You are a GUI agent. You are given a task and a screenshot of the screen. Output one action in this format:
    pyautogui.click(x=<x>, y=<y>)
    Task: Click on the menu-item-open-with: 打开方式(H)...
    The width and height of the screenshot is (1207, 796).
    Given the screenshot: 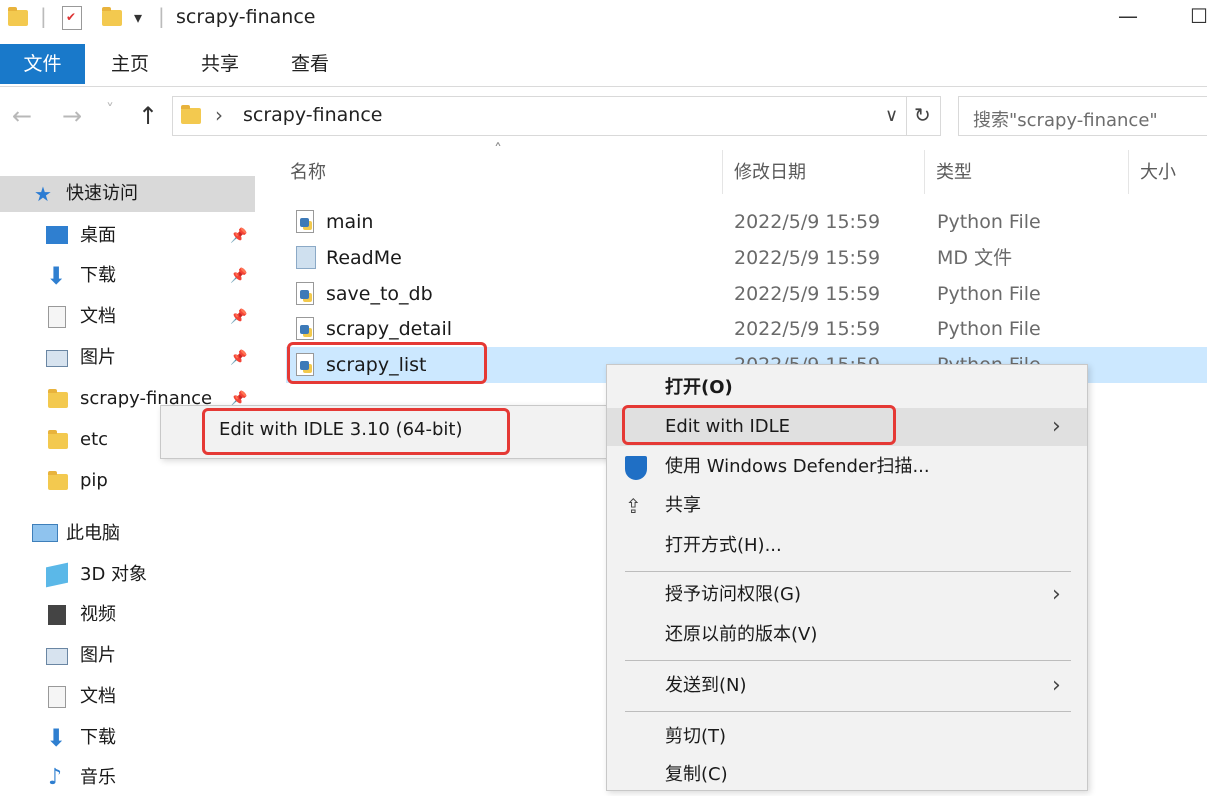 What is the action you would take?
    pyautogui.click(x=847, y=546)
    